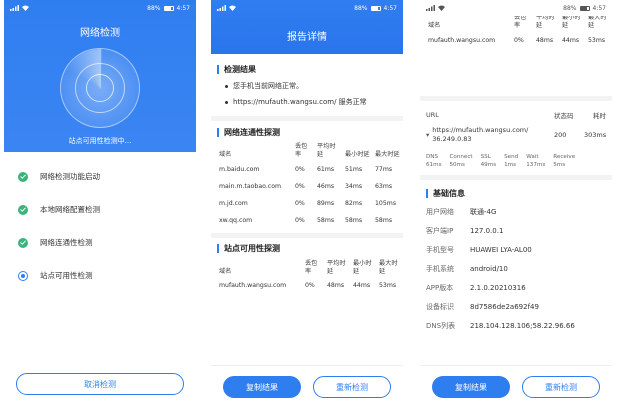  I want to click on step-item: 本地网络配置检测, so click(100, 209).